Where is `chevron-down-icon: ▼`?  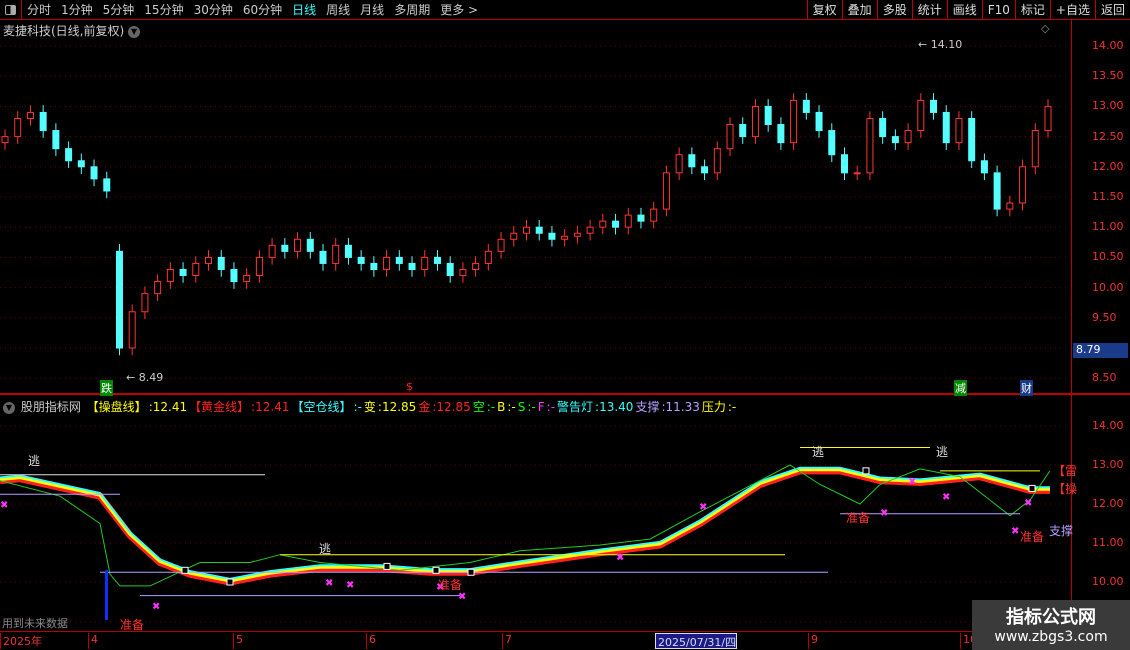 chevron-down-icon: ▼ is located at coordinates (9, 407).